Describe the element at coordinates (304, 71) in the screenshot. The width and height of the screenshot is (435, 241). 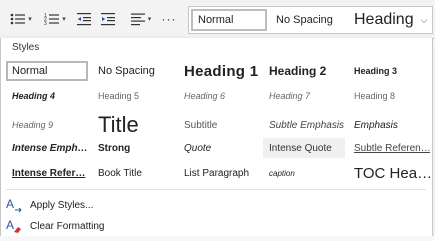
I see `style-heading-2: Heading 2` at that location.